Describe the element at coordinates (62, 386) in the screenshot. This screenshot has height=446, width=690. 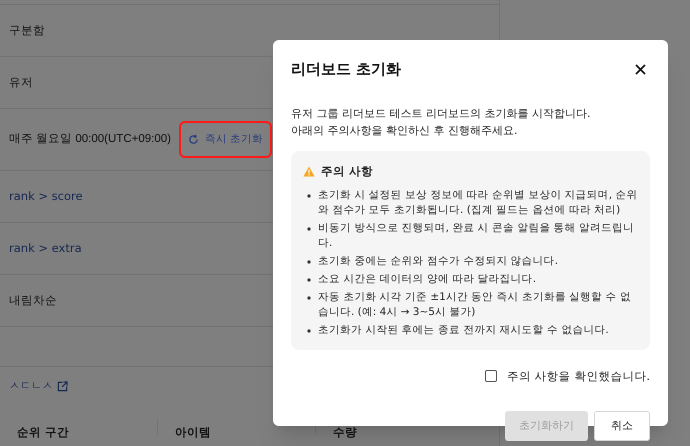
I see `external-link-icon` at that location.